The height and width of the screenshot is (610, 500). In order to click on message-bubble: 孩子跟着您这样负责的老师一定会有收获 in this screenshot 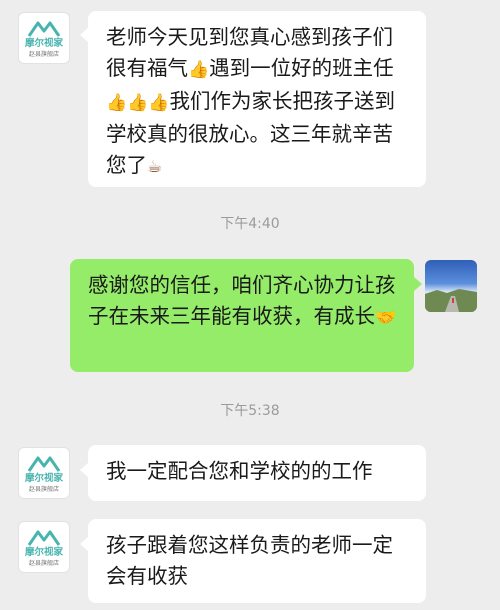, I will do `click(257, 561)`.